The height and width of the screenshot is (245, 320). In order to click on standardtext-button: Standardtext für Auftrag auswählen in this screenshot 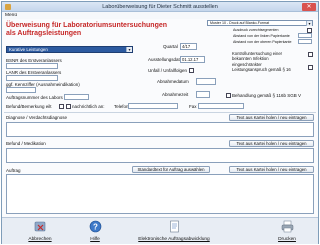, I will do `click(171, 169)`.